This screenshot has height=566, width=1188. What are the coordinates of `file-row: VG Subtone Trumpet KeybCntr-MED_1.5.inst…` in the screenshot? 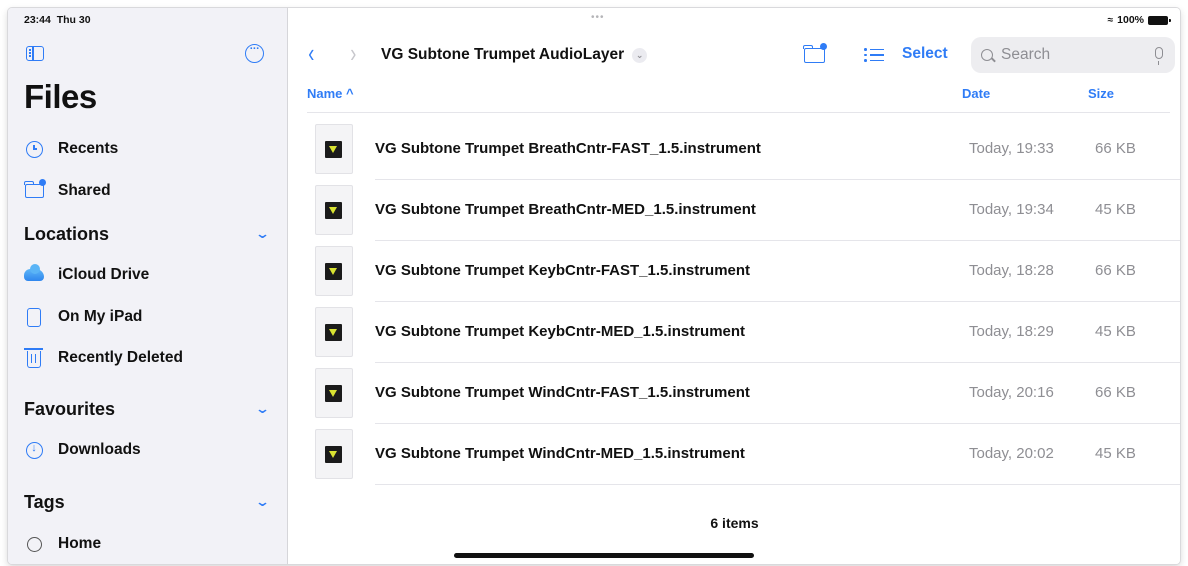 It's located at (747, 332).